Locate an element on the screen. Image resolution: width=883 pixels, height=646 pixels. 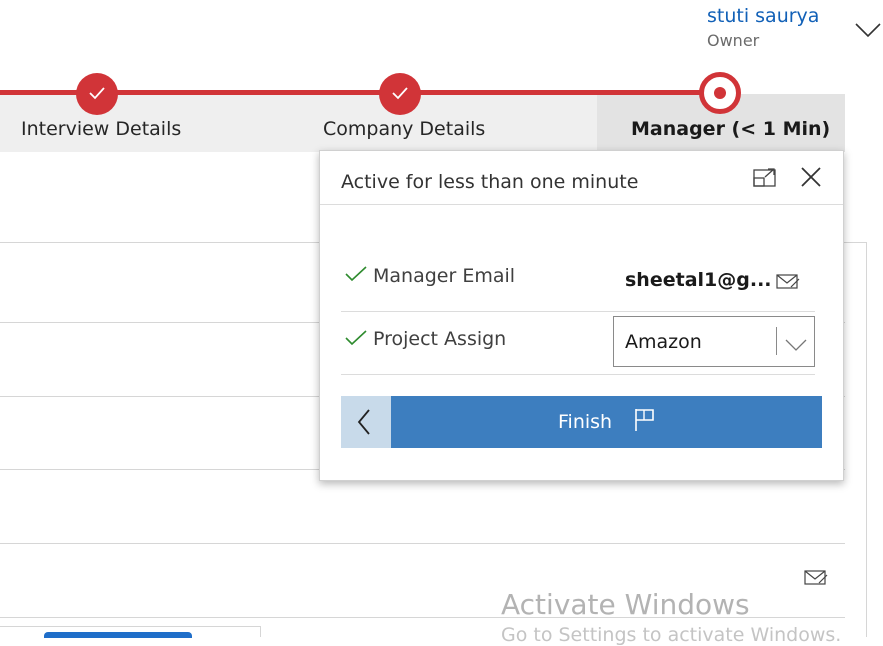
form-footer-button is located at coordinates (118, 635).